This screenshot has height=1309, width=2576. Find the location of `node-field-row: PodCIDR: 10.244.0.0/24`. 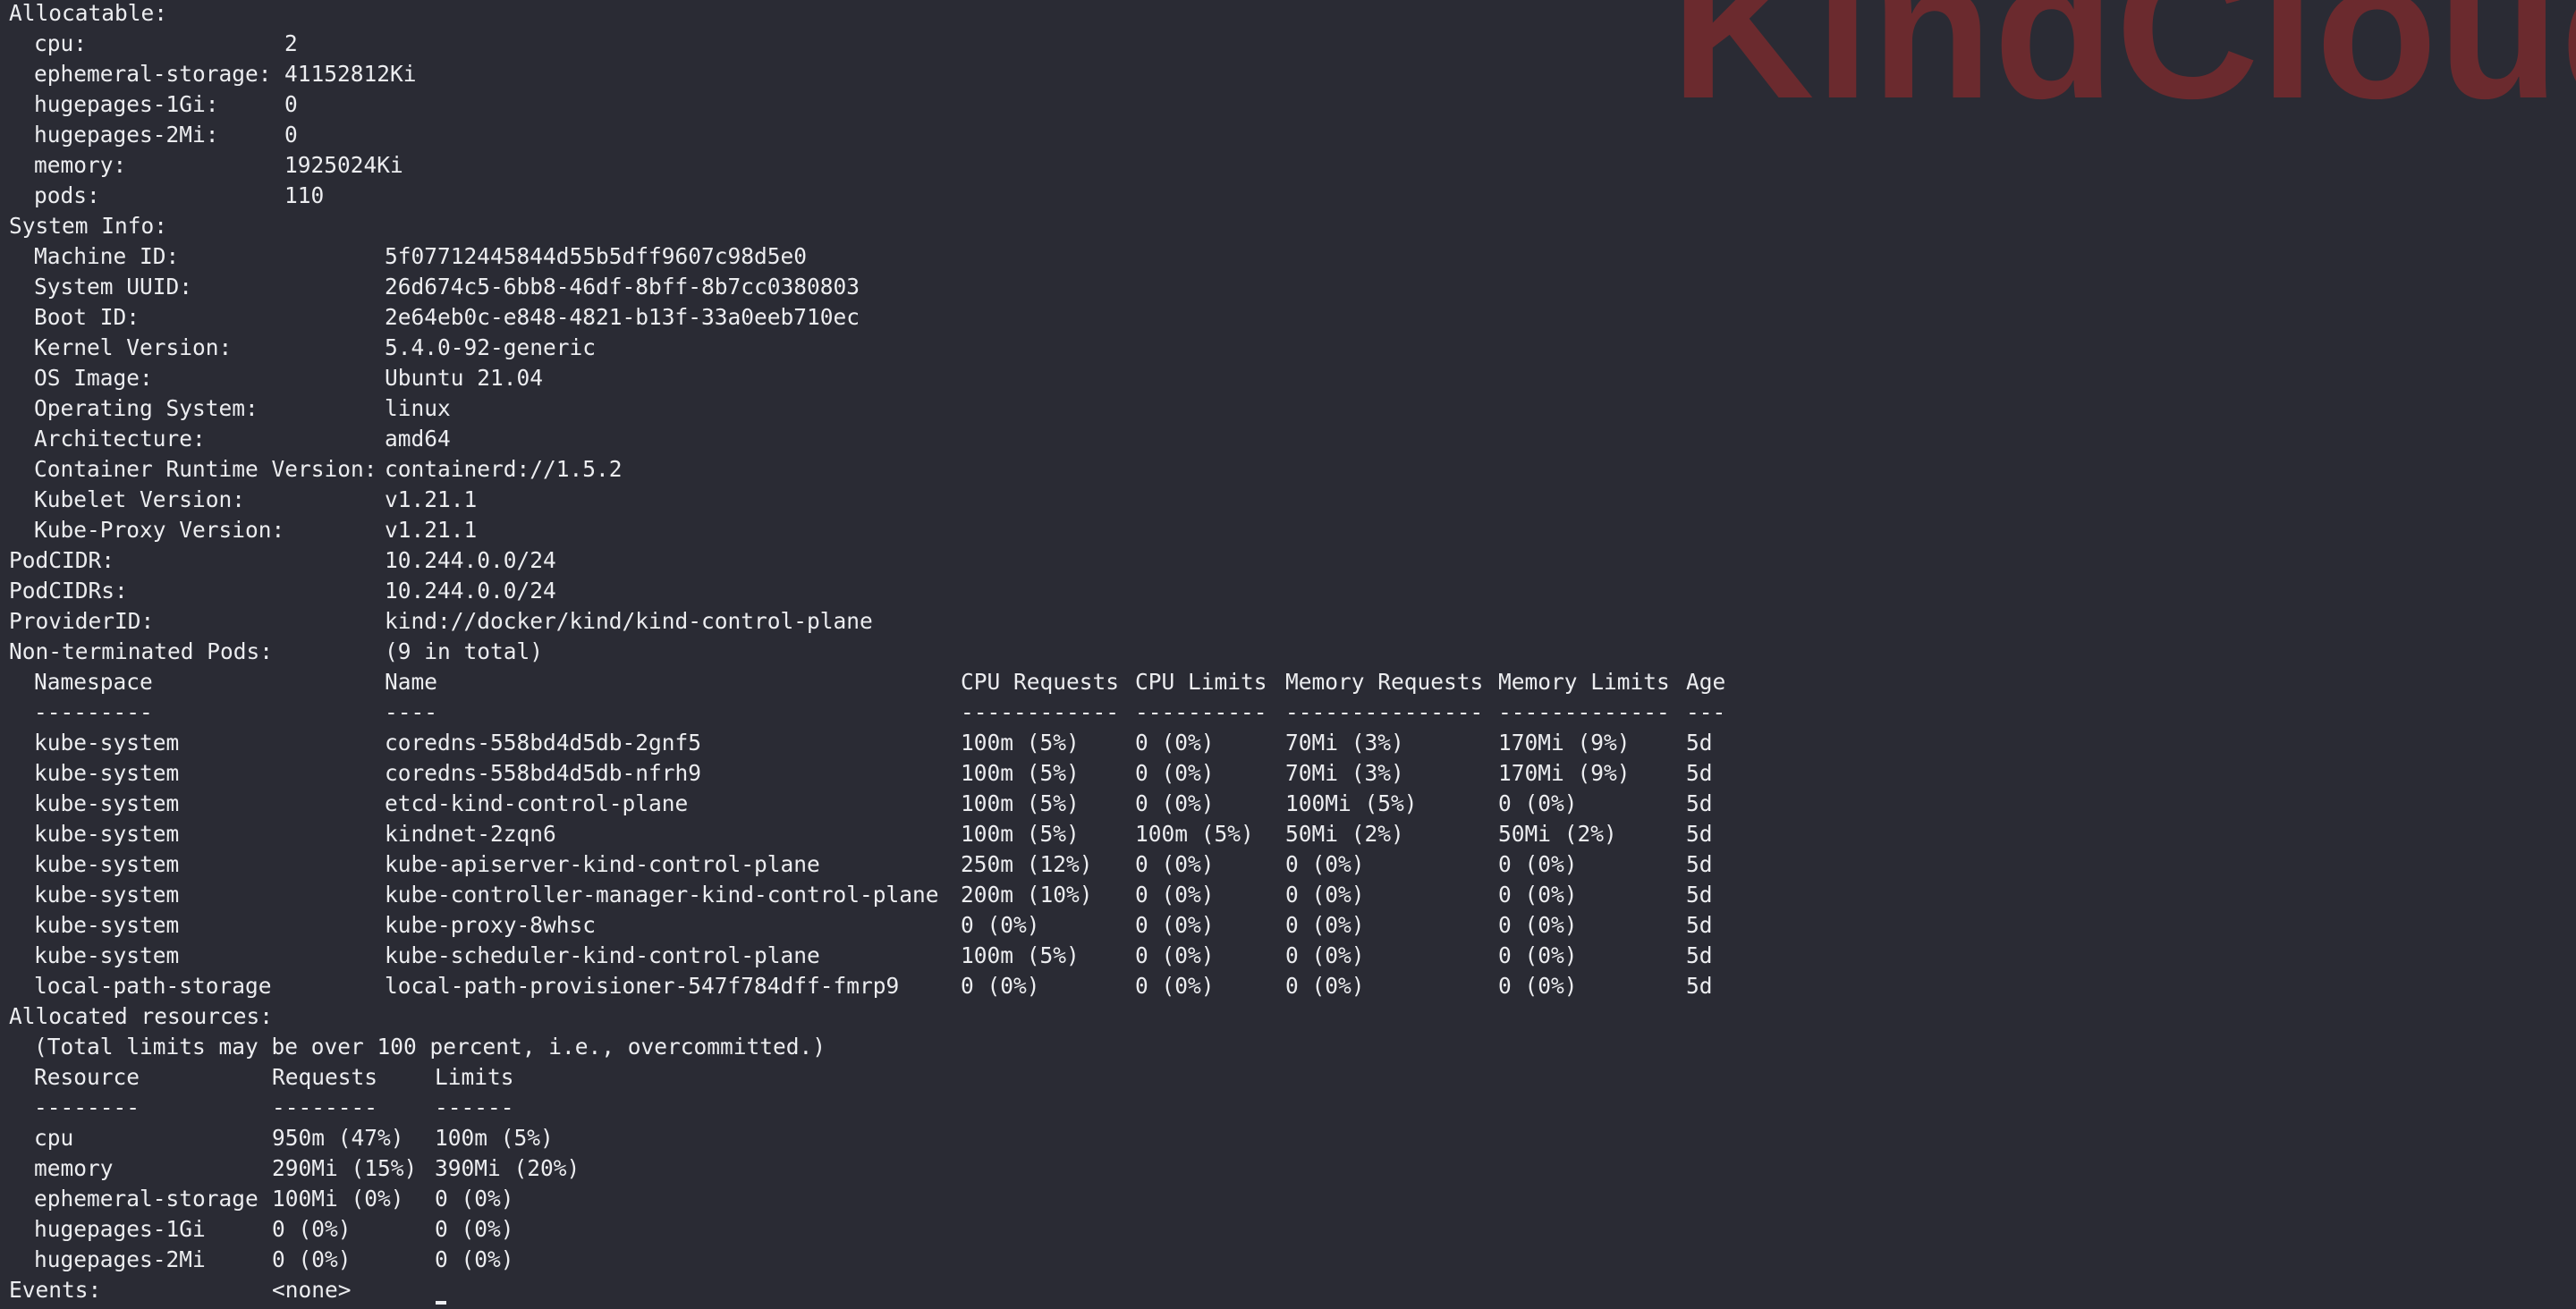

node-field-row: PodCIDR: 10.244.0.0/24 is located at coordinates (1288, 560).